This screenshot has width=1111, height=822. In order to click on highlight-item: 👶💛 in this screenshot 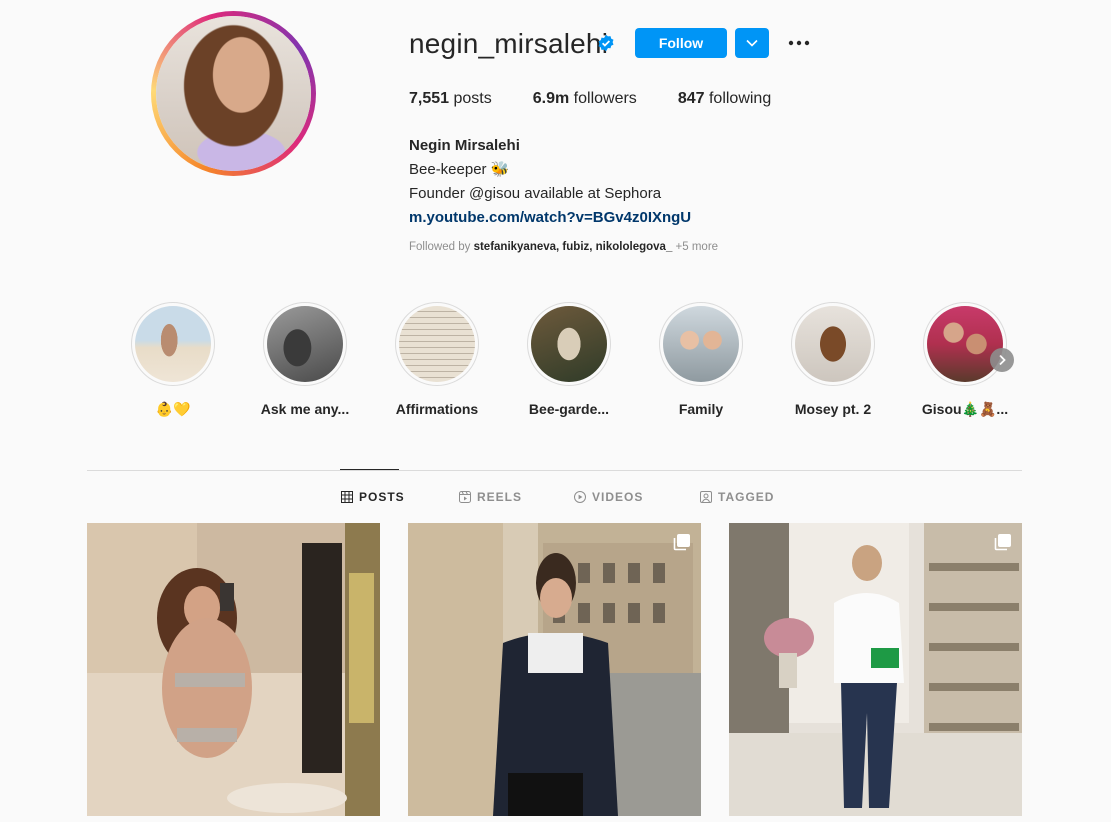, I will do `click(173, 360)`.